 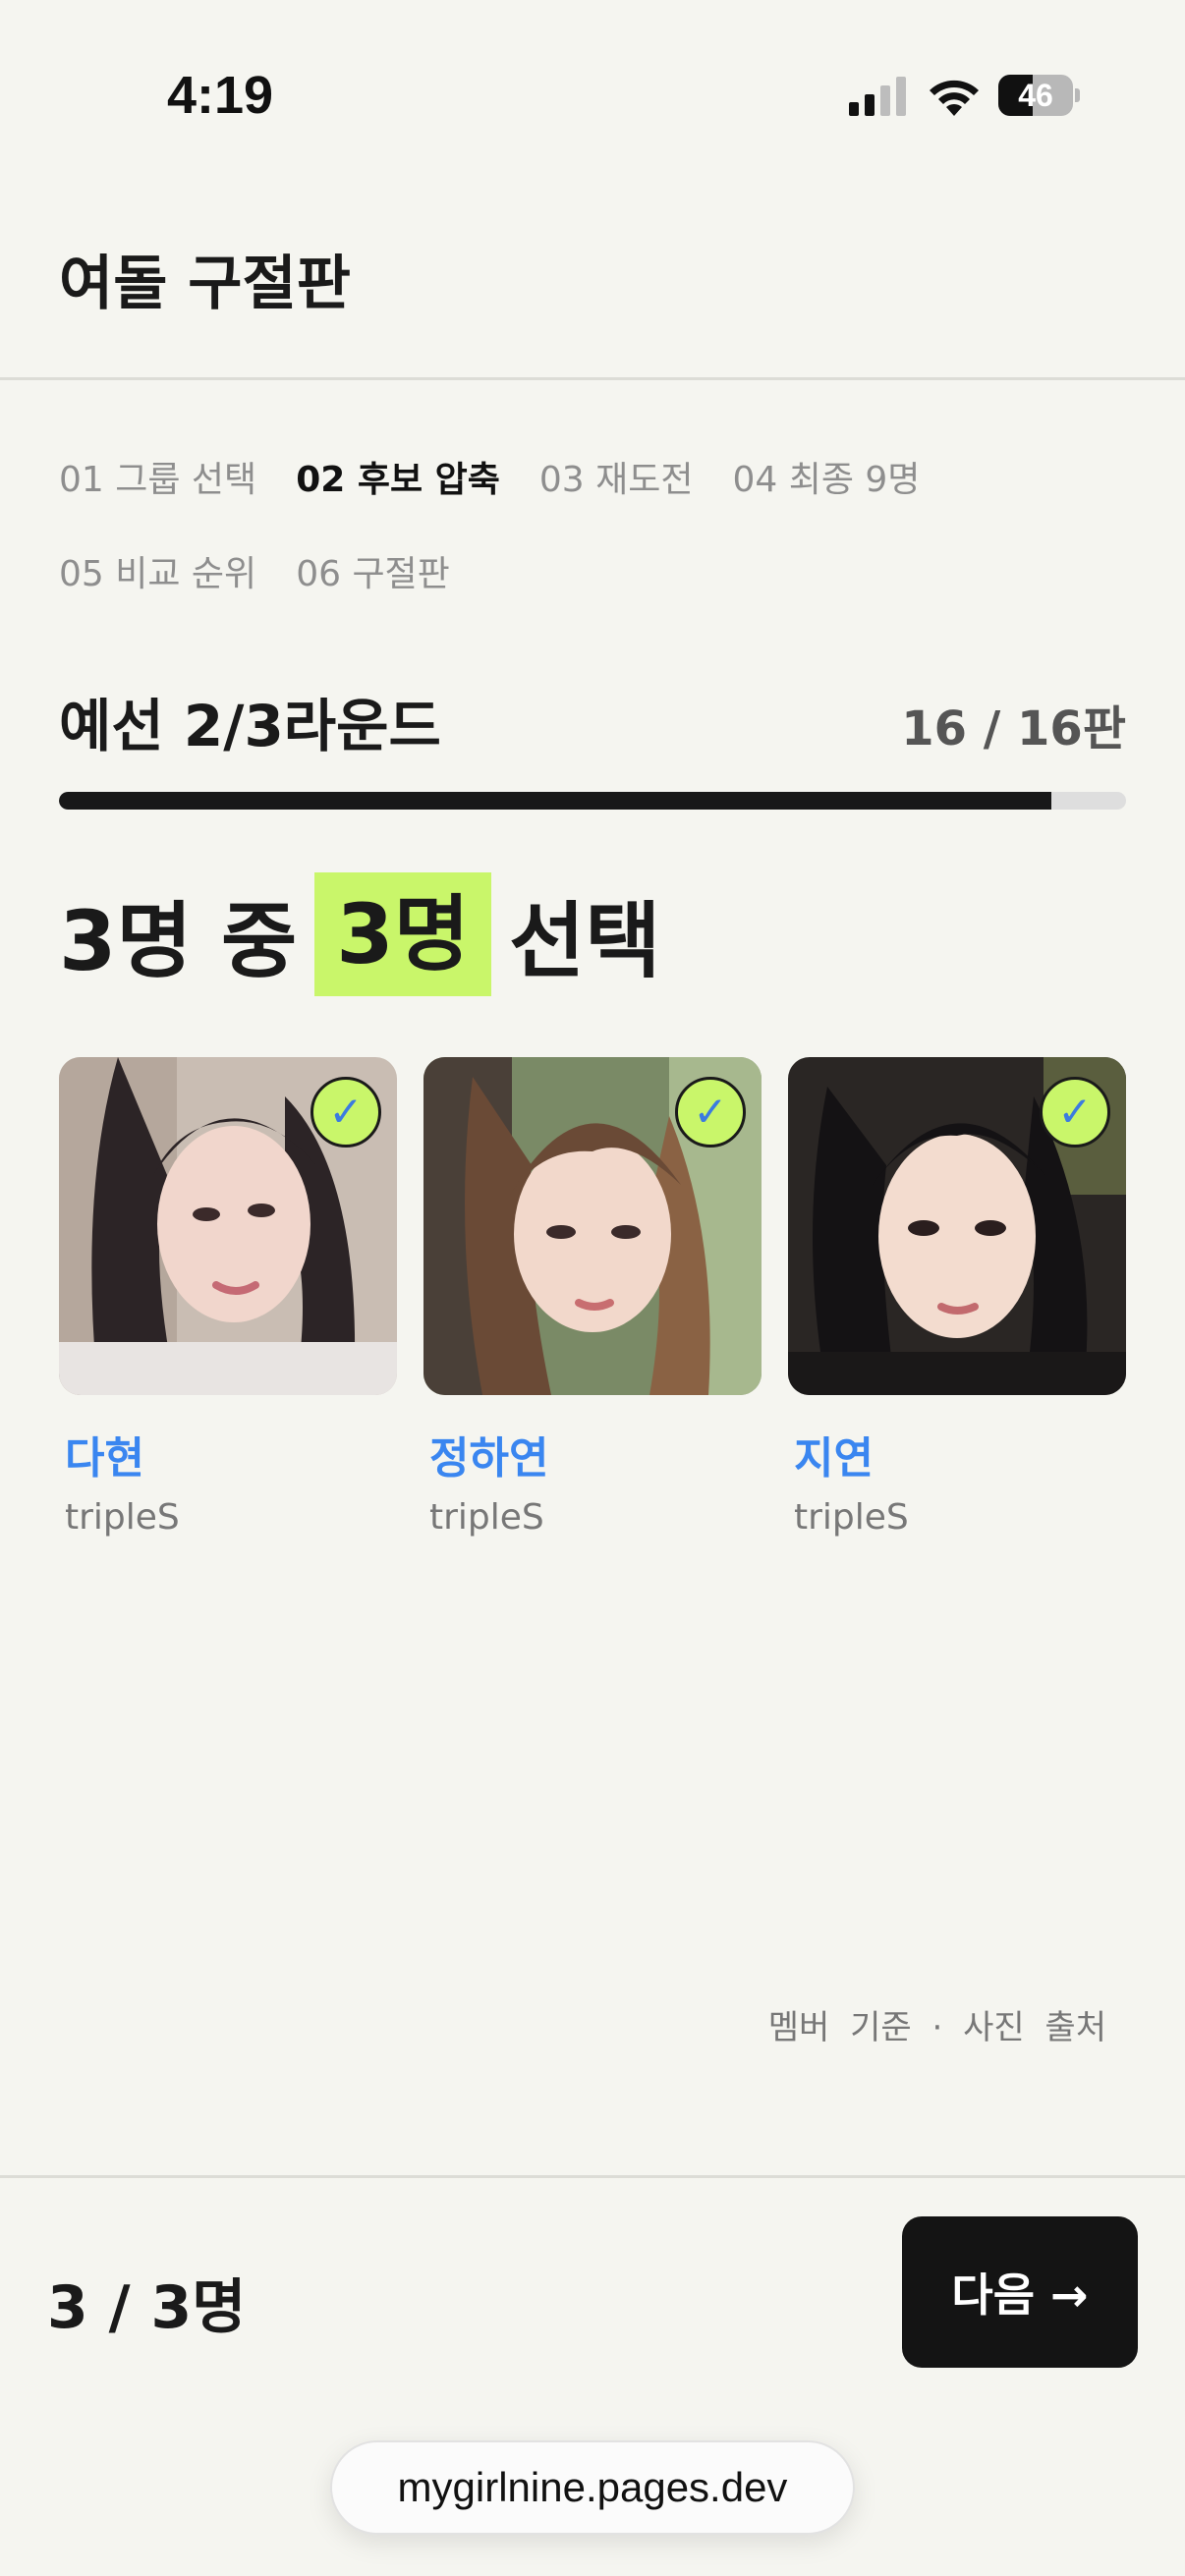 I want to click on cellular-signal-icon, so click(x=878, y=96).